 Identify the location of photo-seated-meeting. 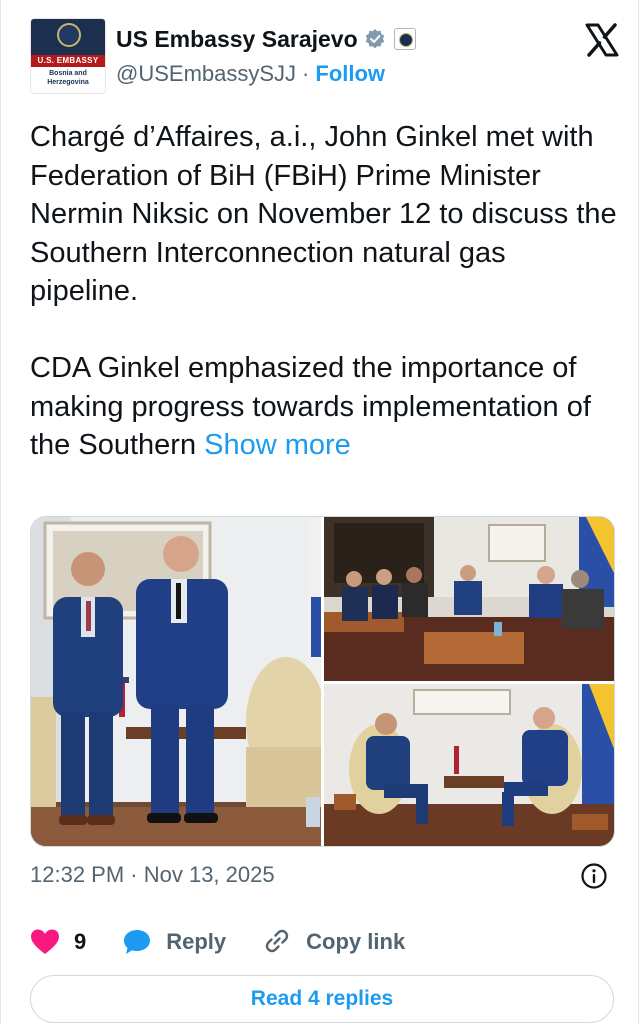
(469, 765).